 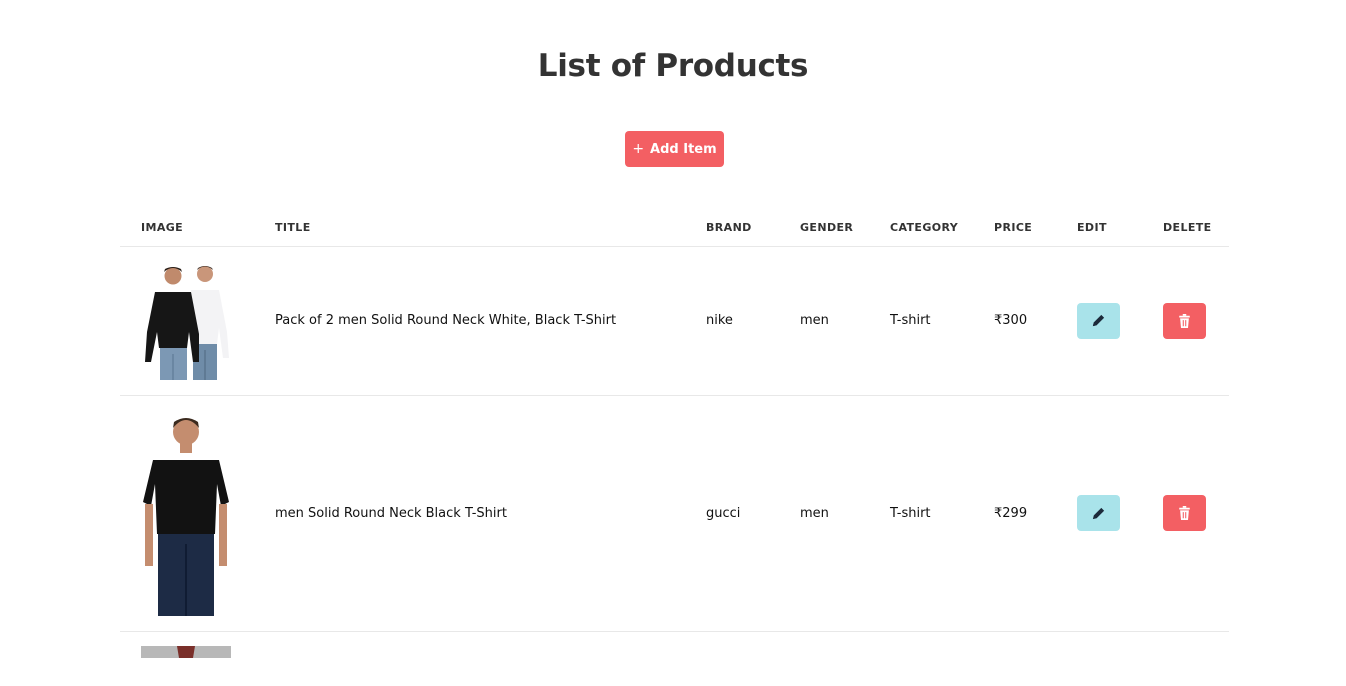 What do you see at coordinates (1185, 228) in the screenshot?
I see `column-header-delete: DELETE` at bounding box center [1185, 228].